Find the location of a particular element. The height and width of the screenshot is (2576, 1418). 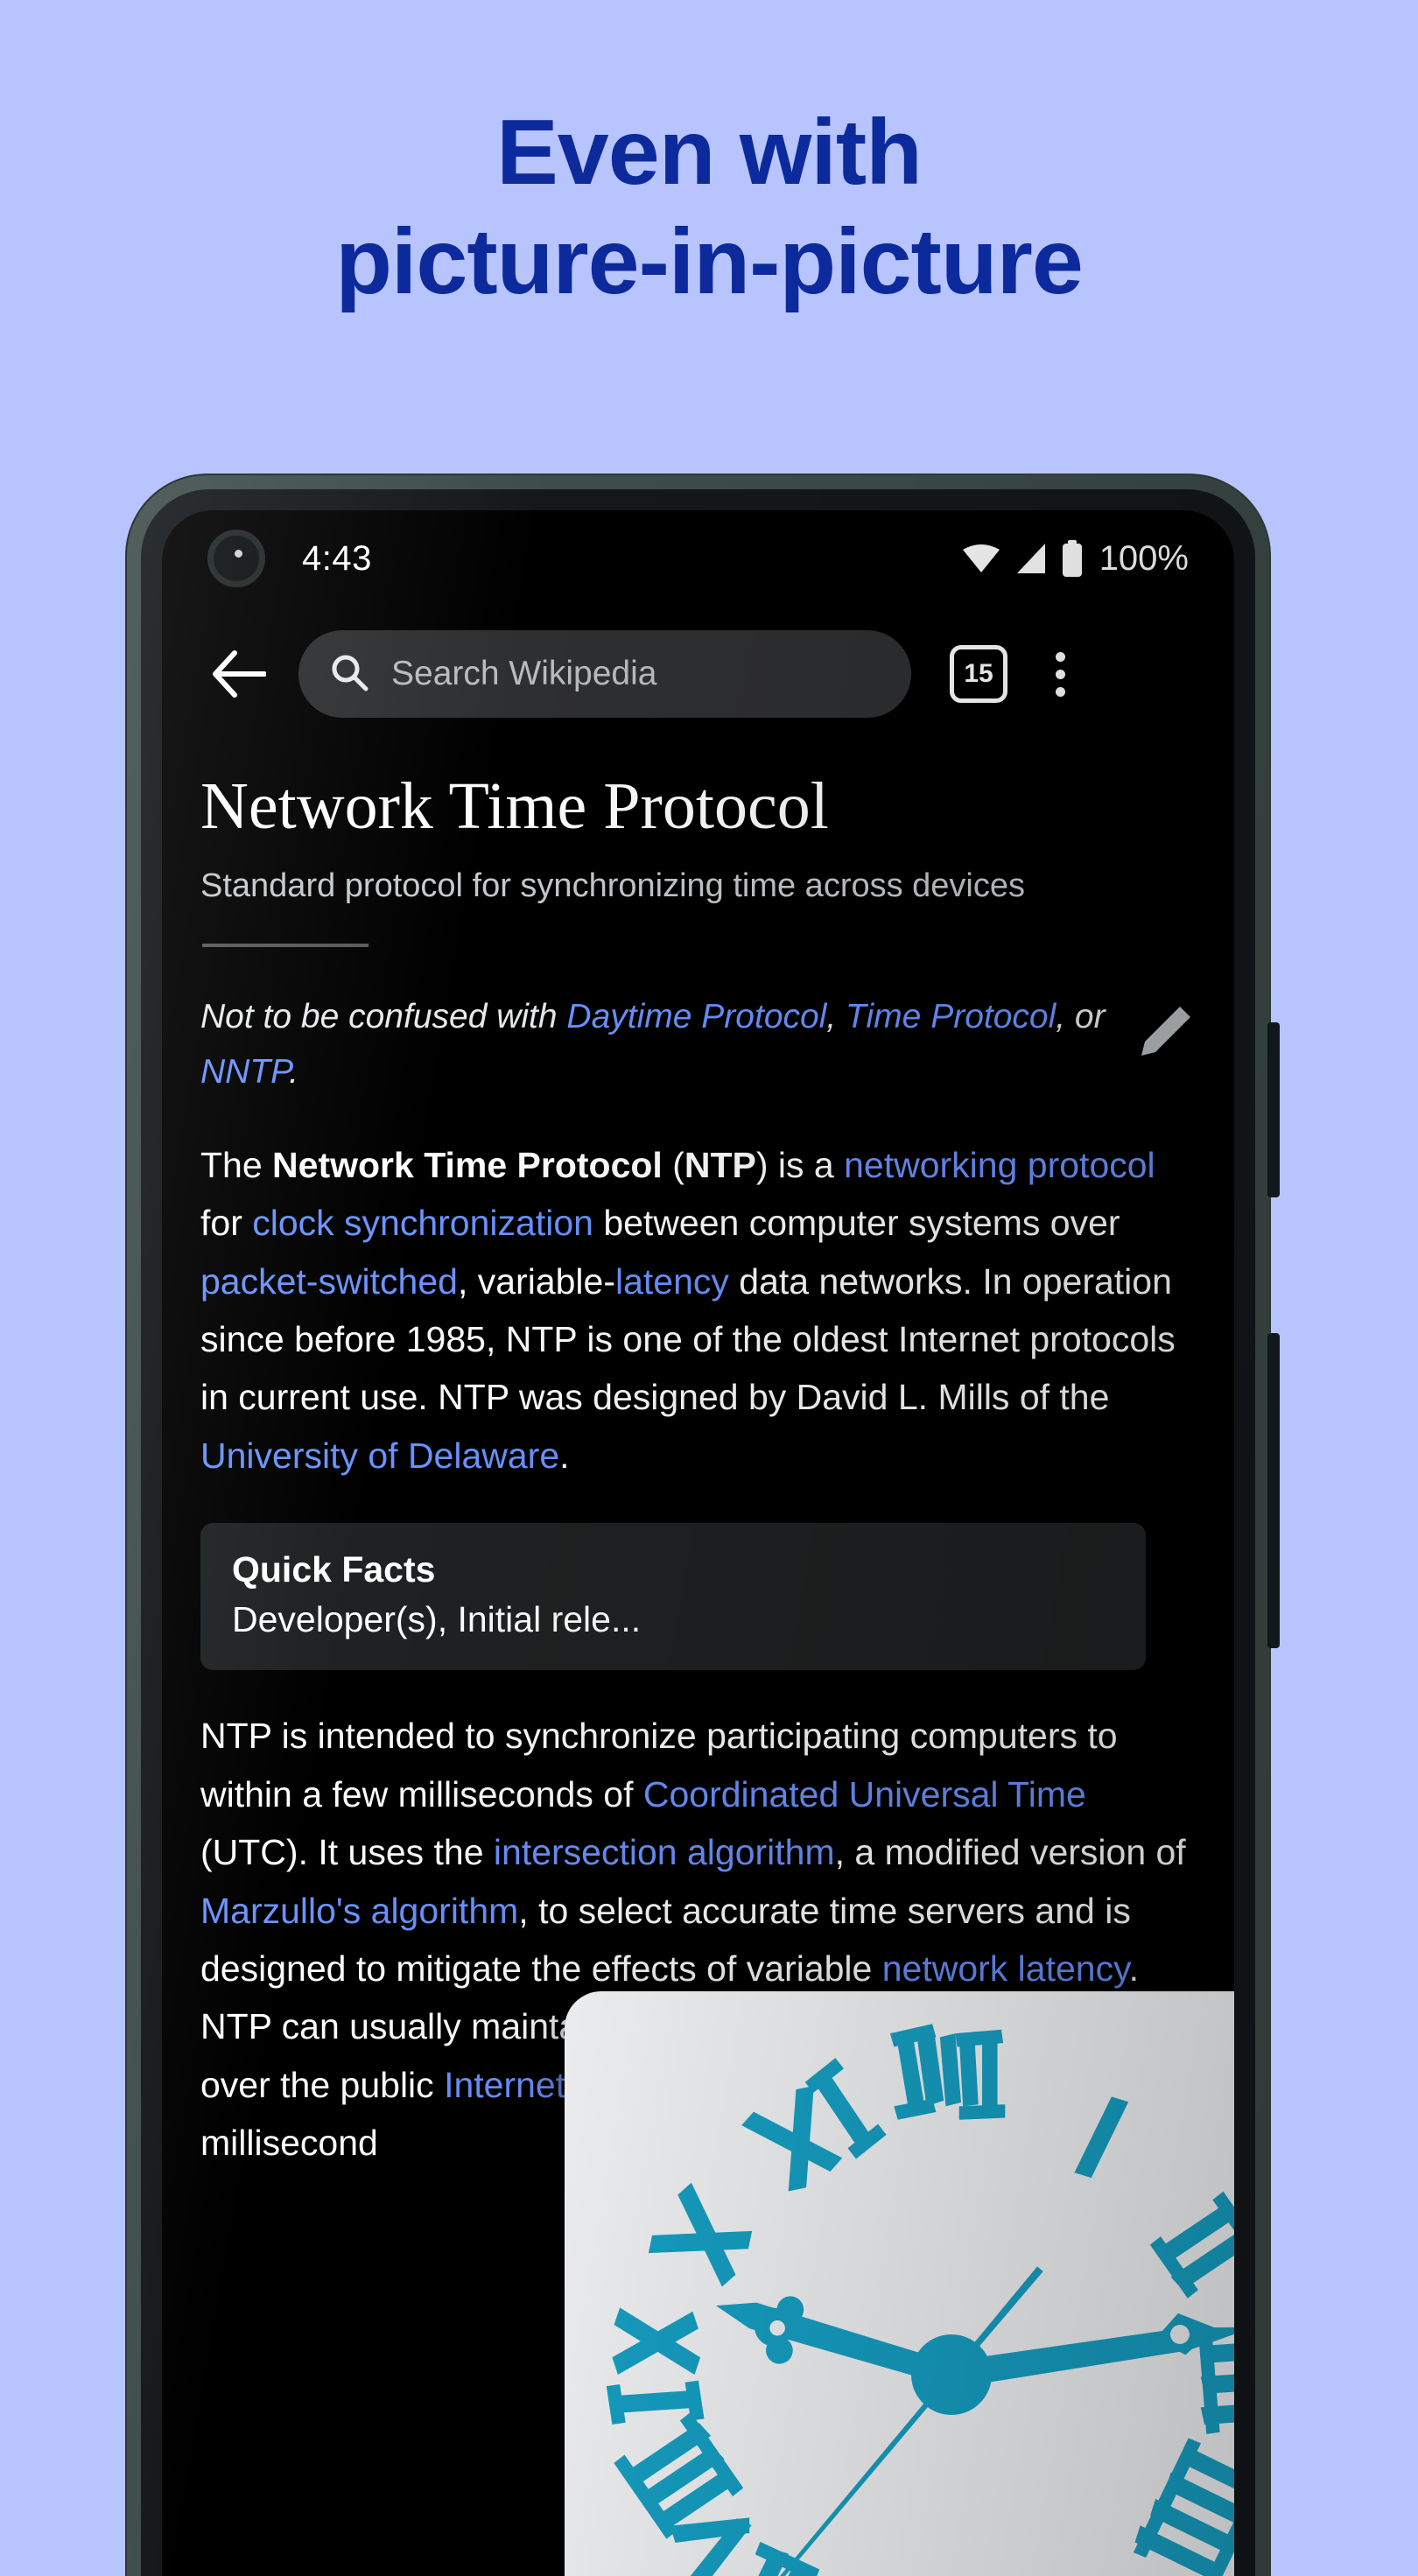

link-clock-synchronization: clock synchronization is located at coordinates (422, 1223).